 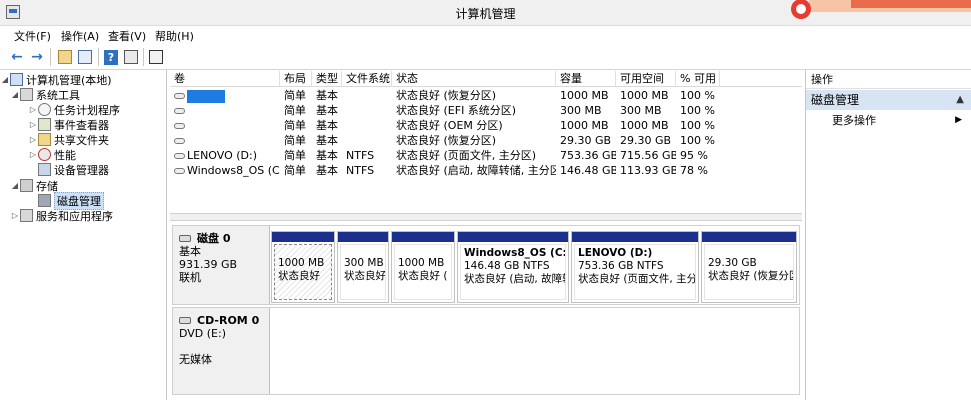 I want to click on disk-icon, so click(x=44, y=200).